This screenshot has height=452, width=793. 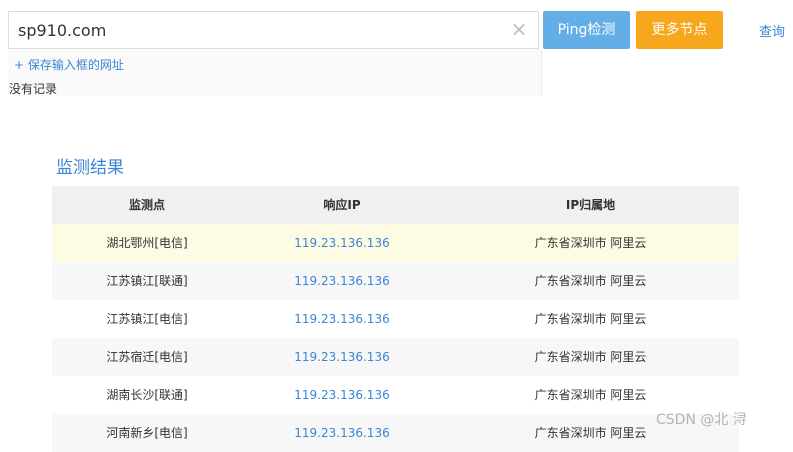 I want to click on no-record-text: 没有记录, so click(x=33, y=89).